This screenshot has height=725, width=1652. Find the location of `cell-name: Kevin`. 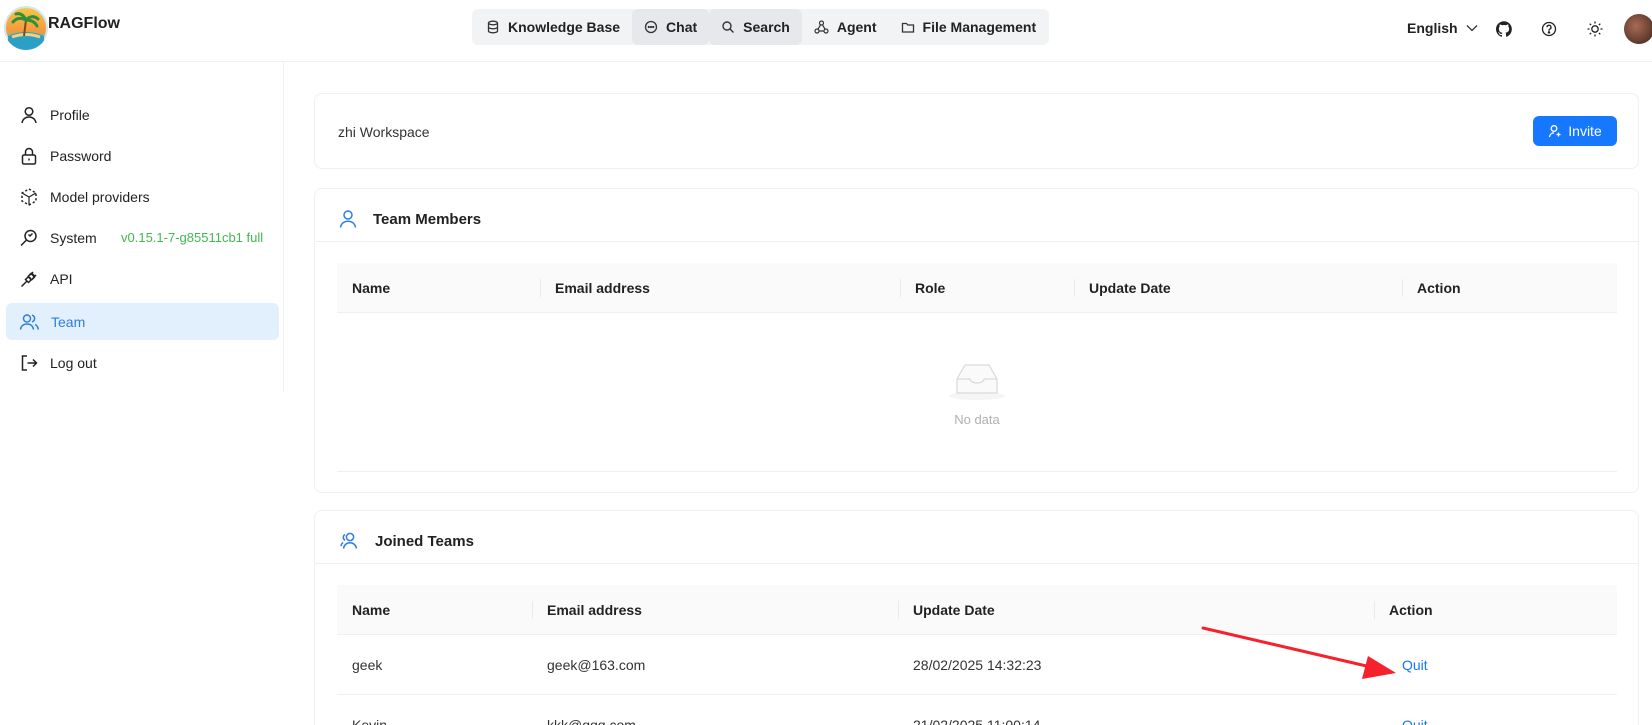

cell-name: Kevin is located at coordinates (370, 721).